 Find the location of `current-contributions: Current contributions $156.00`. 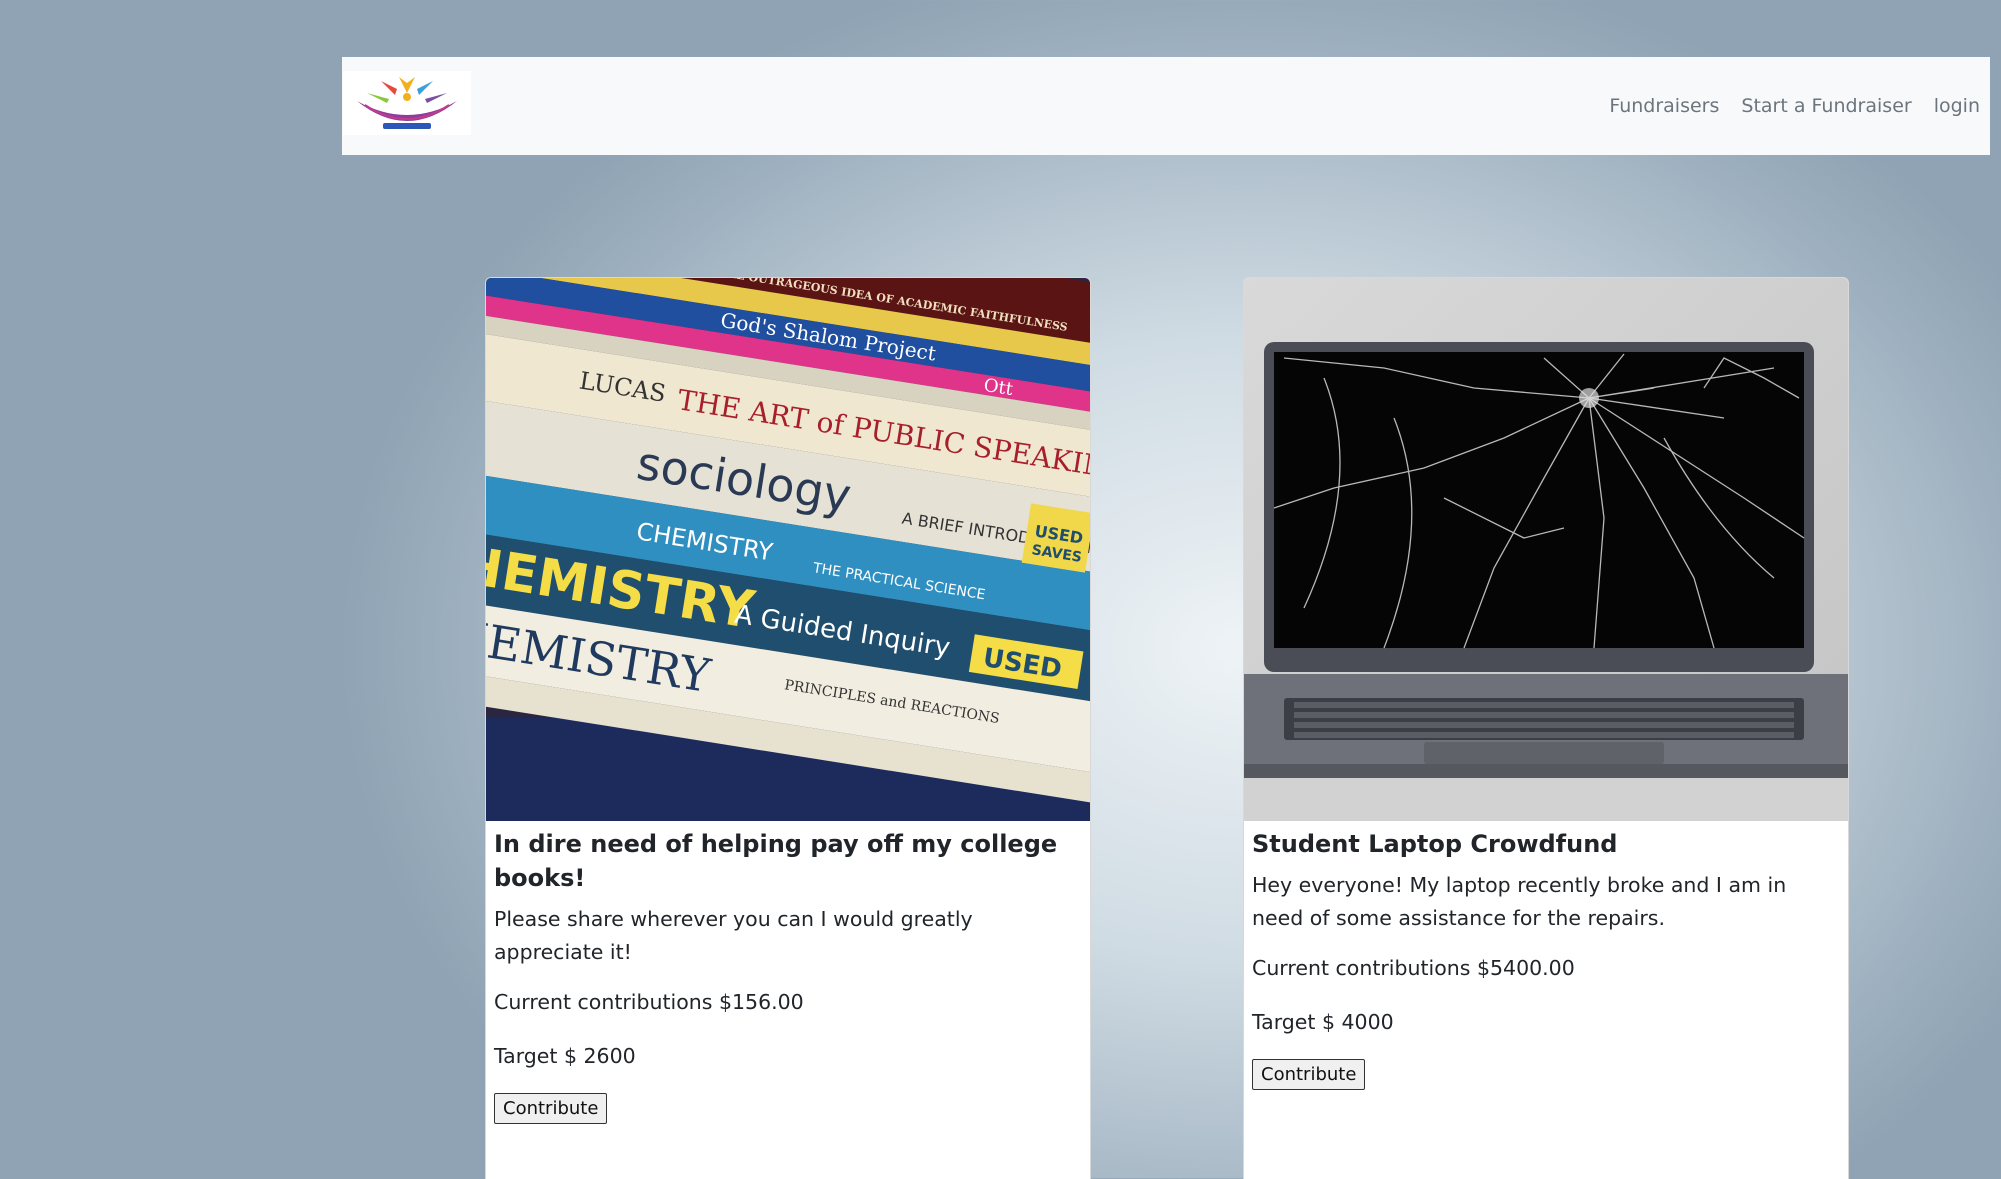

current-contributions: Current contributions $156.00 is located at coordinates (649, 1002).